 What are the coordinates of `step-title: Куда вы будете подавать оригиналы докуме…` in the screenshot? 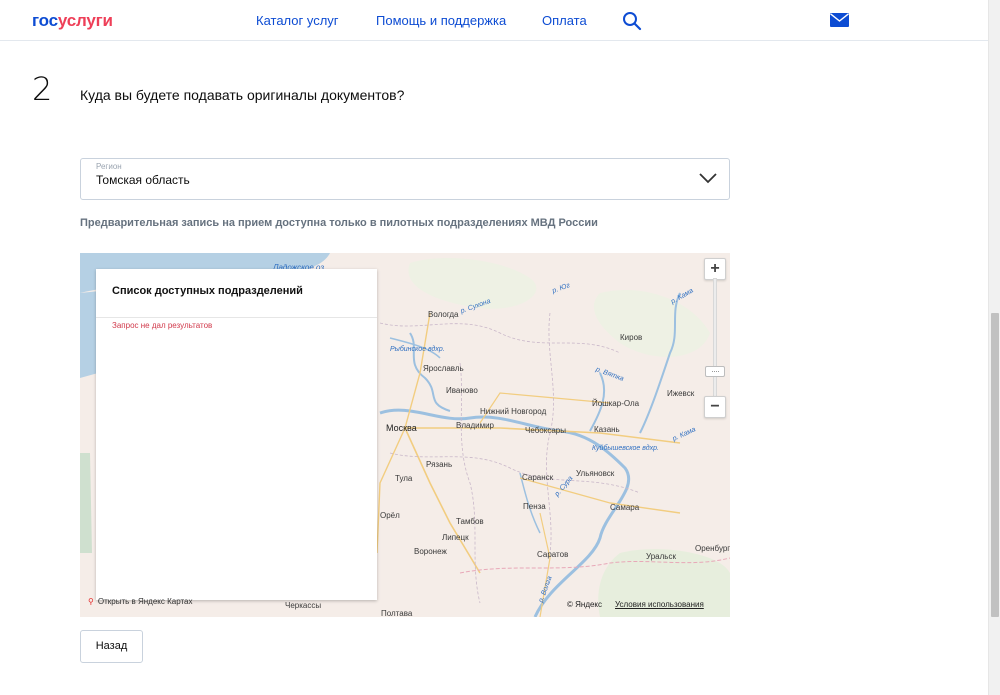 It's located at (242, 95).